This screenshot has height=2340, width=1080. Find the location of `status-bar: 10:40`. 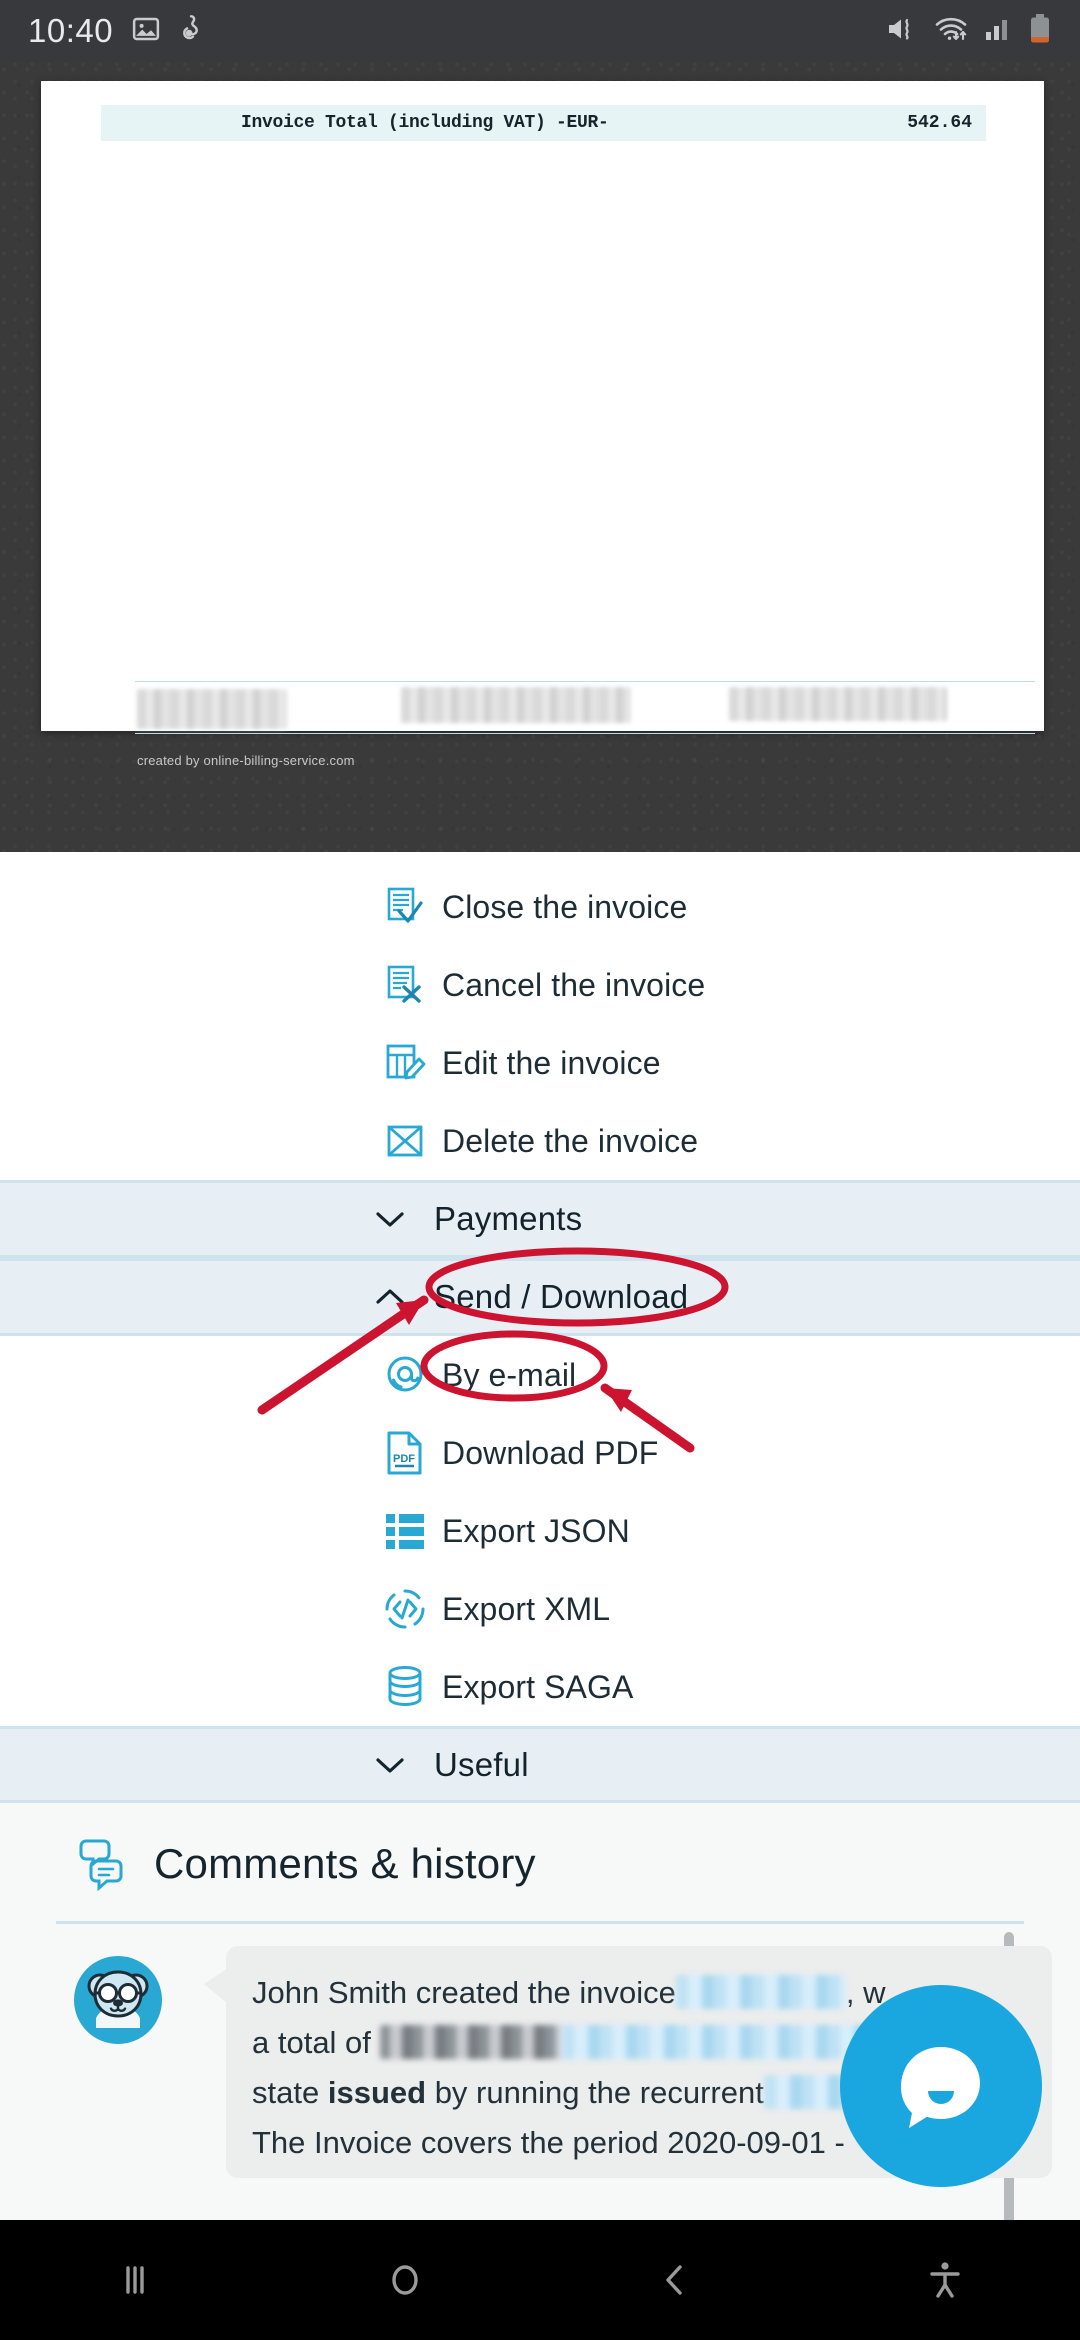

status-bar: 10:40 is located at coordinates (540, 31).